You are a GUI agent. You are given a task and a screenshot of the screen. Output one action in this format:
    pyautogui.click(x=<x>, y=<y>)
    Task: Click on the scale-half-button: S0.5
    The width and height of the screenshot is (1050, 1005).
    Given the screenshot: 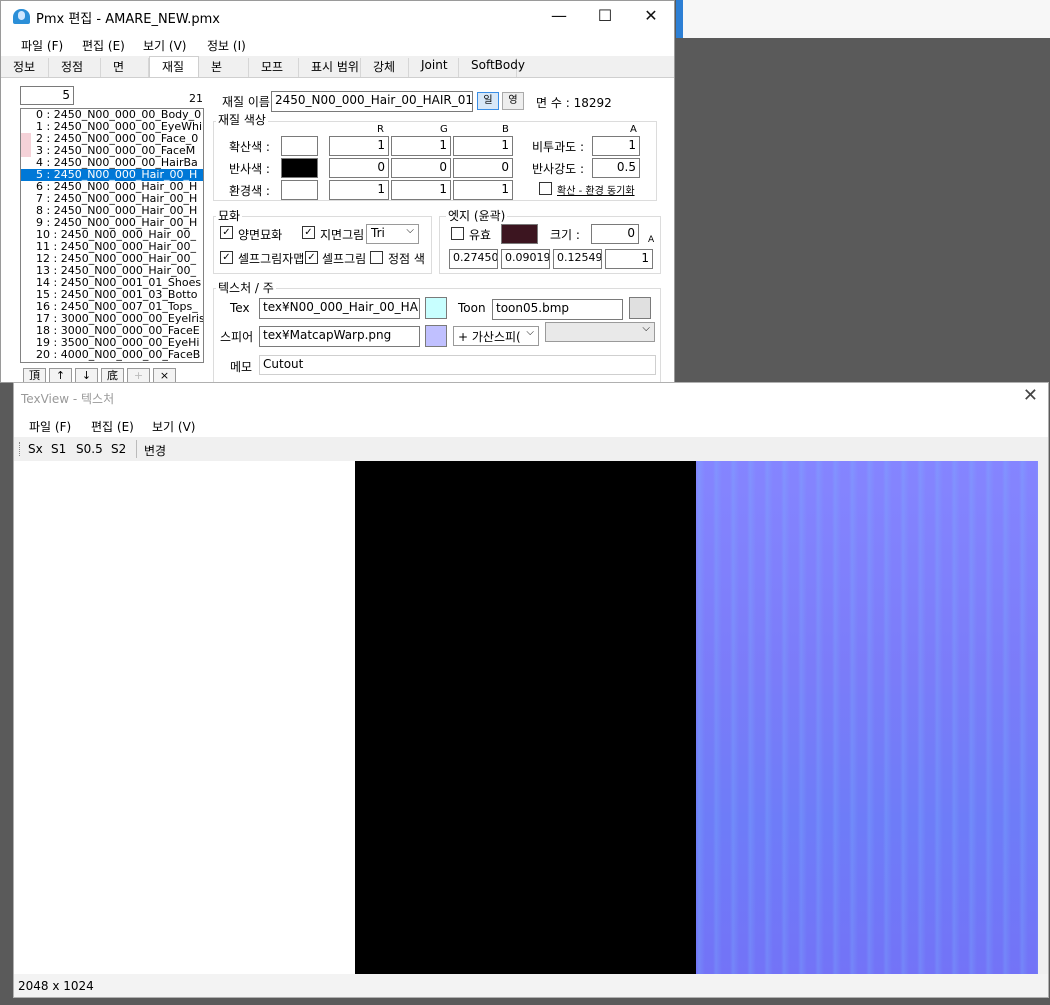 What is the action you would take?
    pyautogui.click(x=89, y=449)
    